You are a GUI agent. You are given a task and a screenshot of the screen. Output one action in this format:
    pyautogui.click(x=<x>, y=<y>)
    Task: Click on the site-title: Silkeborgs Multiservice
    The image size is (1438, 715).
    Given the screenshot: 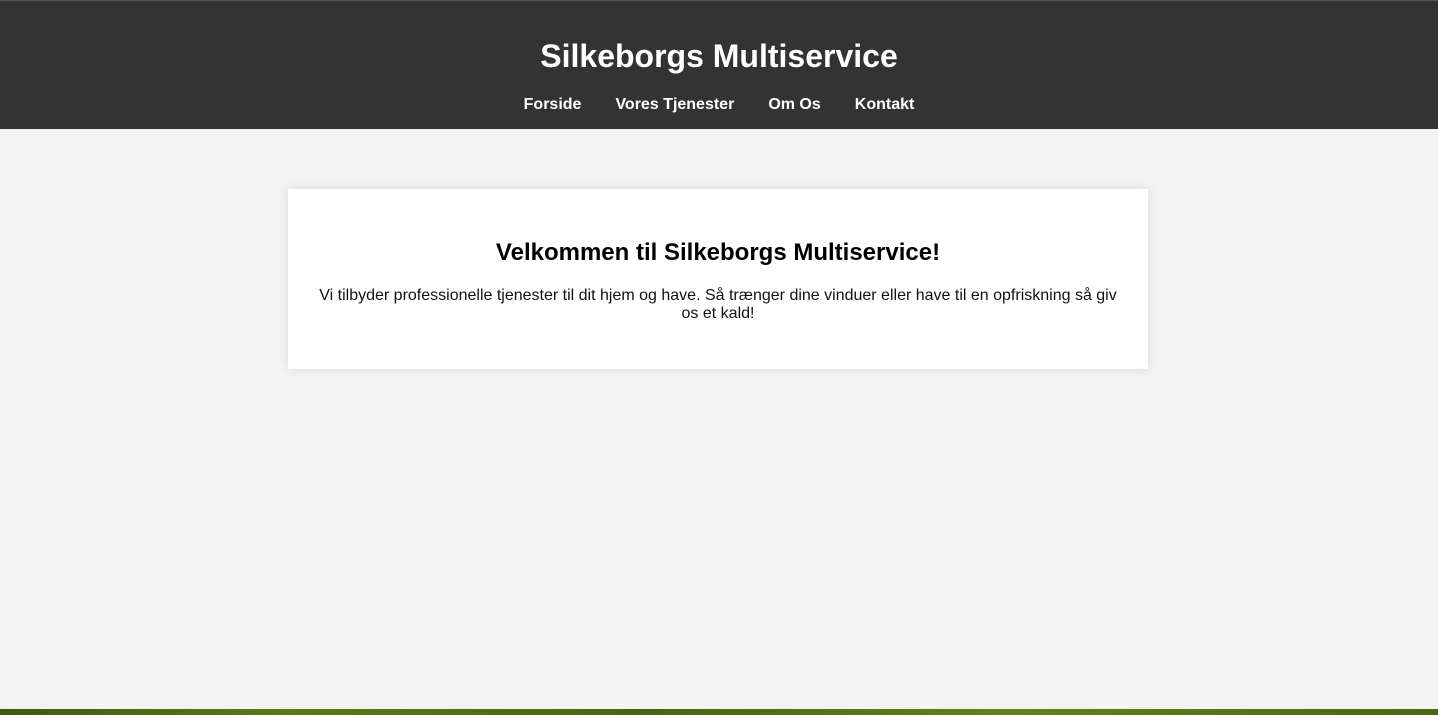 What is the action you would take?
    pyautogui.click(x=719, y=56)
    